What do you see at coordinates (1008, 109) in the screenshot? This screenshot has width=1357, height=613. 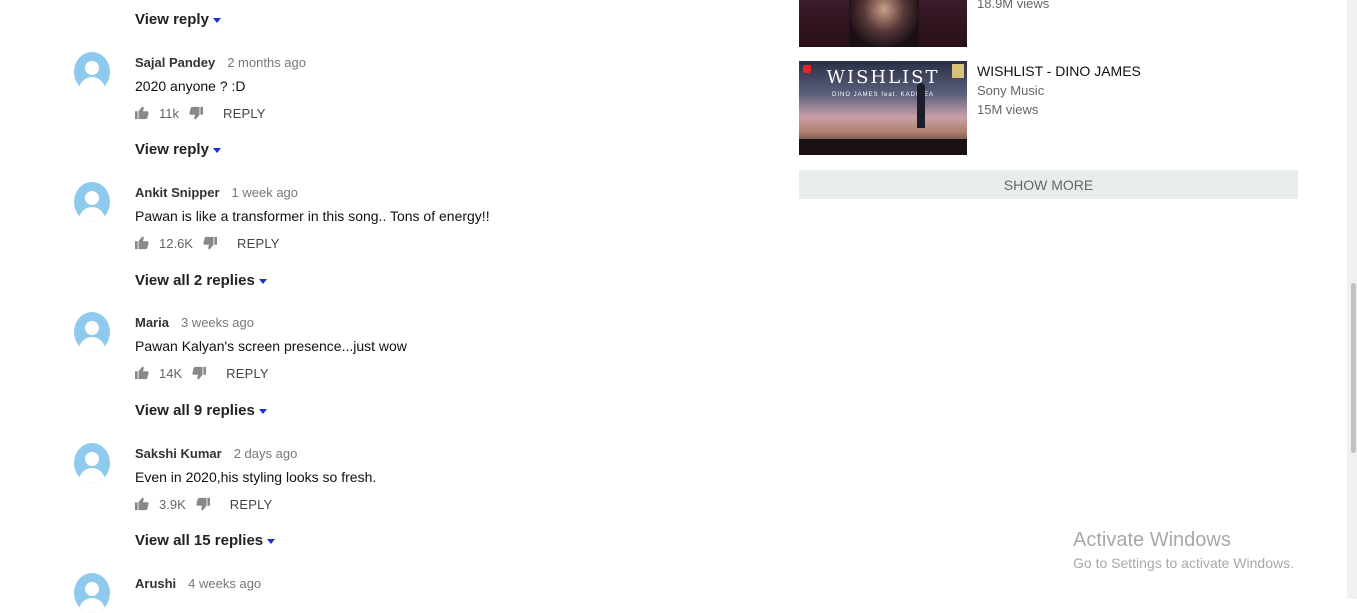 I see `video-views: 15M views` at bounding box center [1008, 109].